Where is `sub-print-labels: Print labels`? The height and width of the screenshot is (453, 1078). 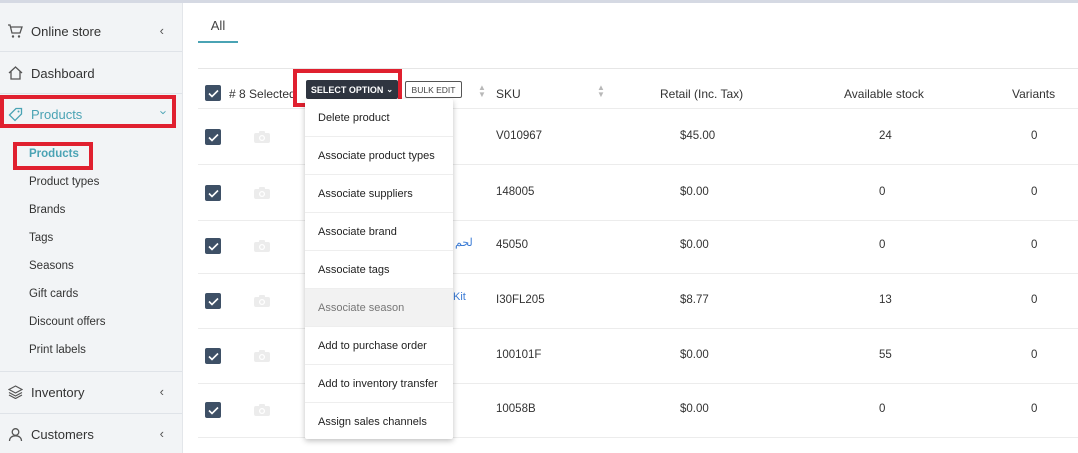
sub-print-labels: Print labels is located at coordinates (57, 350).